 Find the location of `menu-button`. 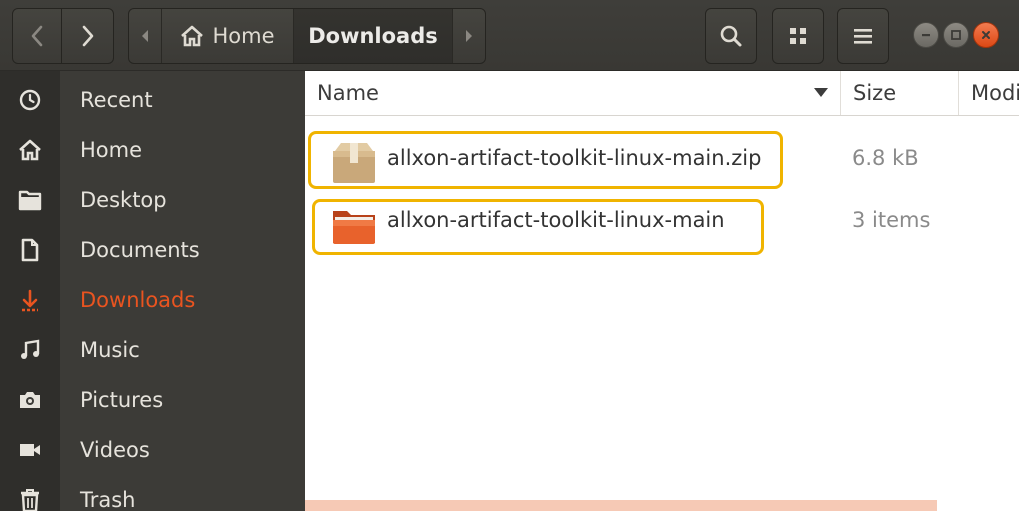

menu-button is located at coordinates (863, 36).